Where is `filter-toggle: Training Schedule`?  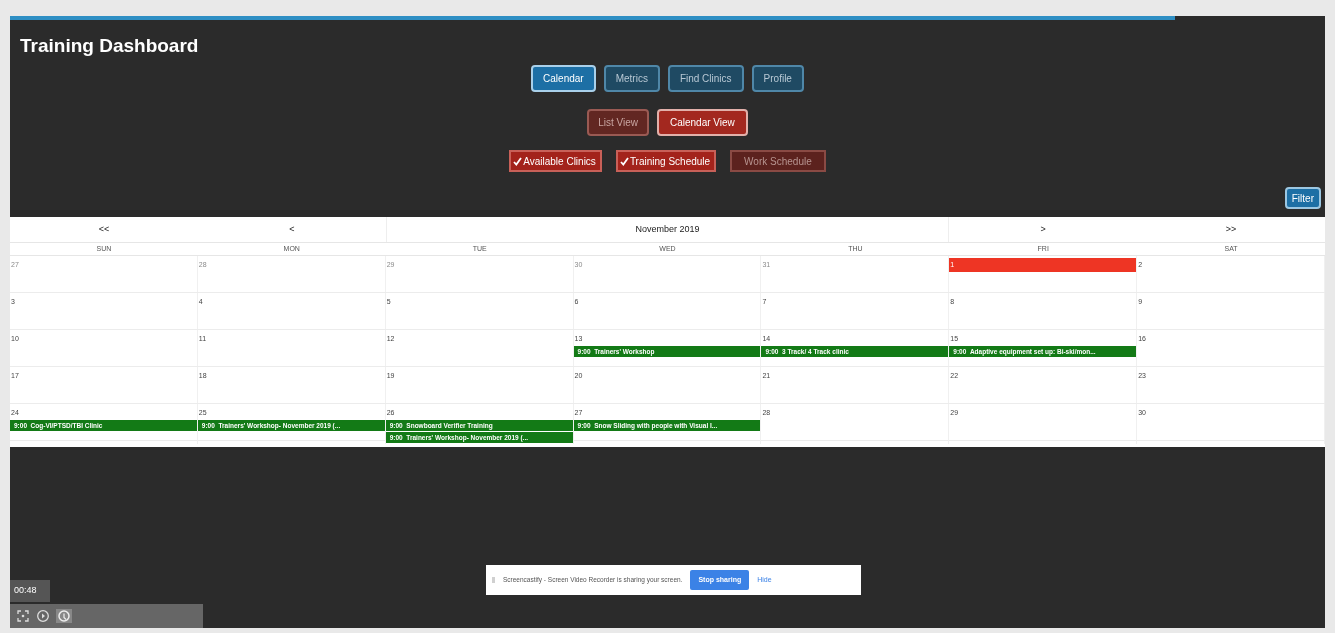 filter-toggle: Training Schedule is located at coordinates (666, 161).